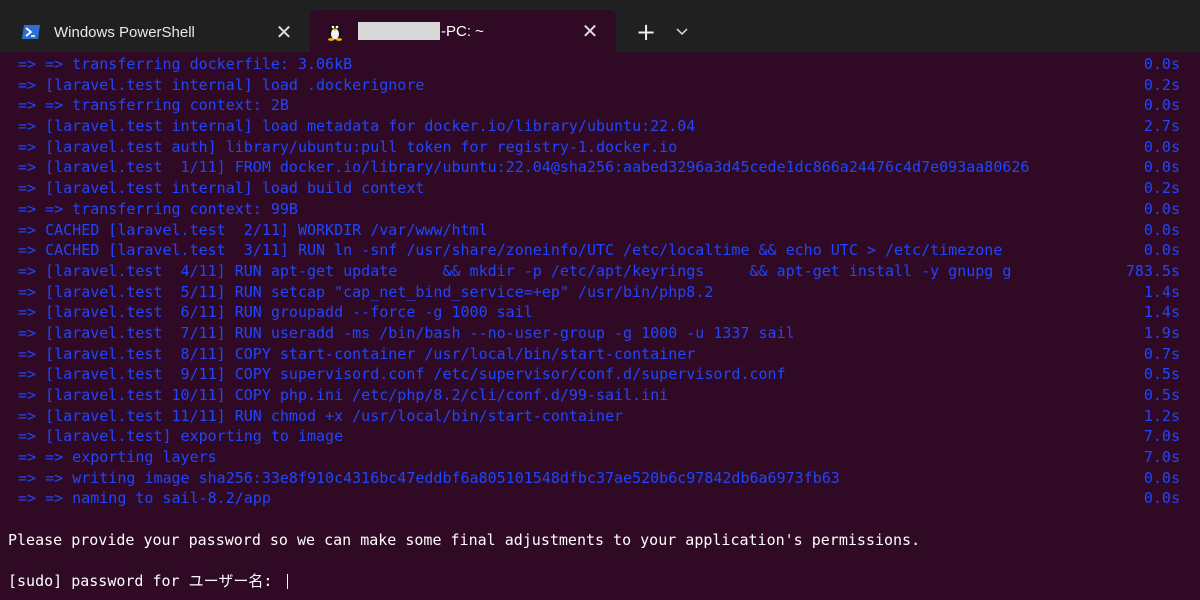  Describe the element at coordinates (599, 457) in the screenshot. I see `log-line: => => exporting layers 7.0s` at that location.